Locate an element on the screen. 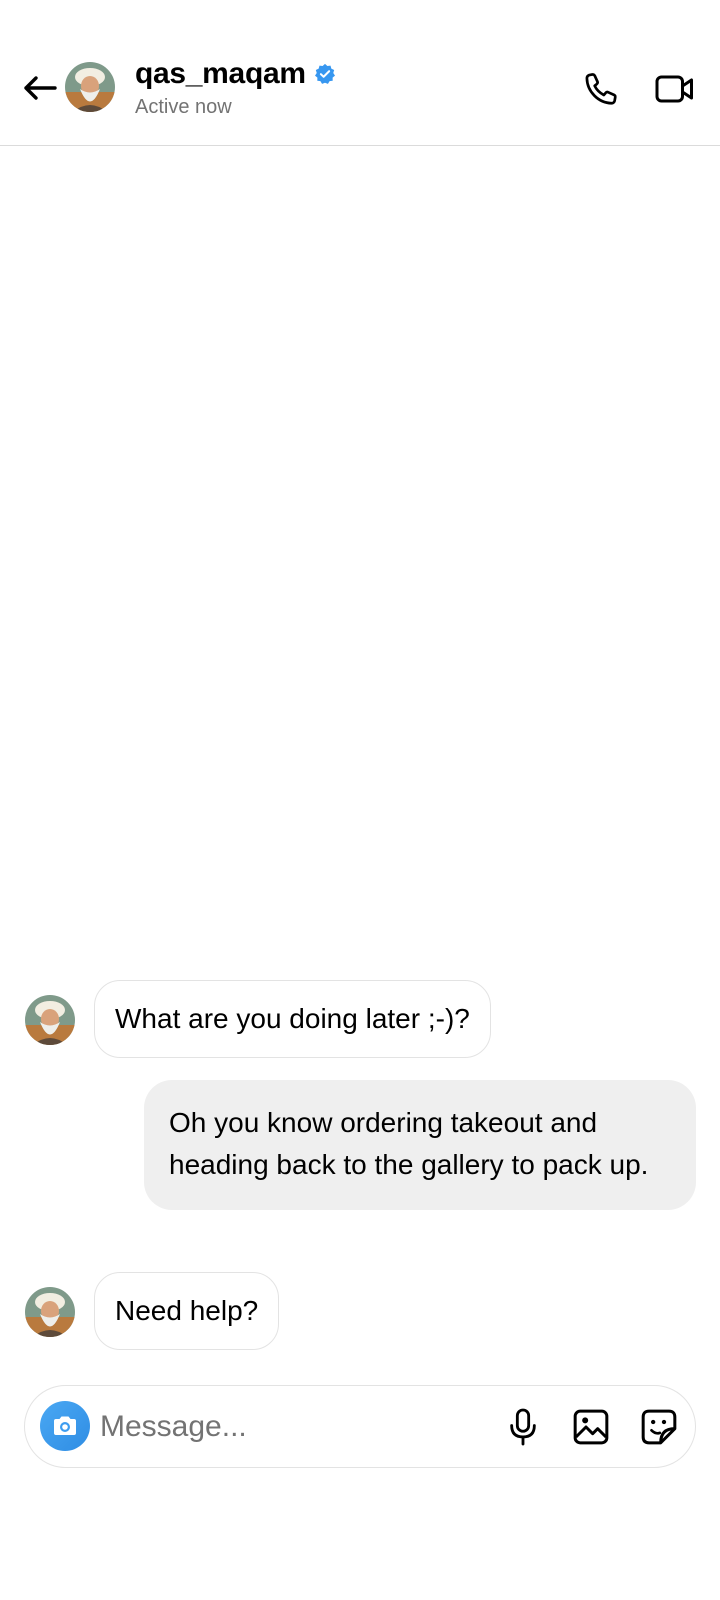 Image resolution: width=720 pixels, height=1600 pixels. video-camera-icon is located at coordinates (674, 89).